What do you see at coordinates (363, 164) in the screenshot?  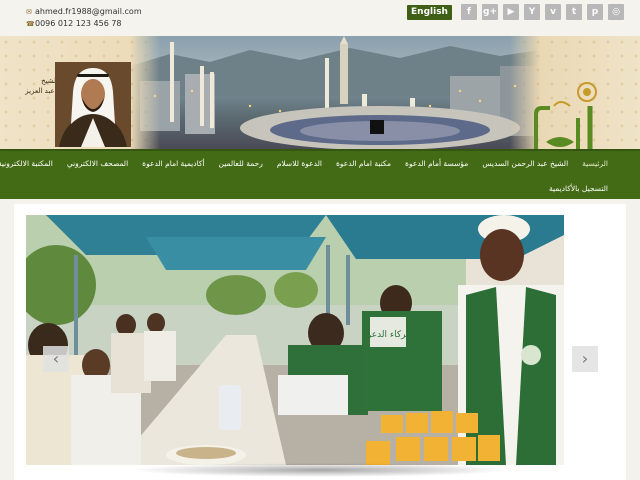 I see `nav-item-row1-3: مكتبة امام الدعوة` at bounding box center [363, 164].